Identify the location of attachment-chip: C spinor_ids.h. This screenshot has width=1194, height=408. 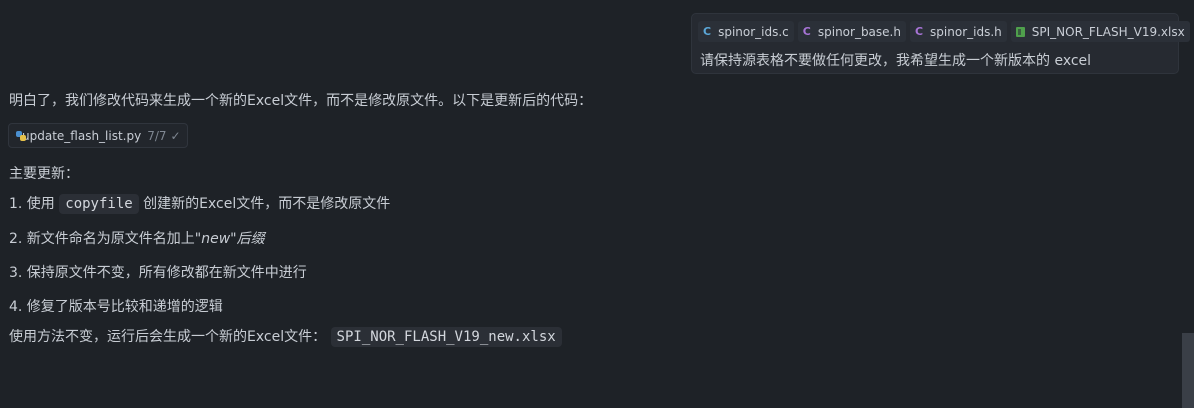
(958, 31).